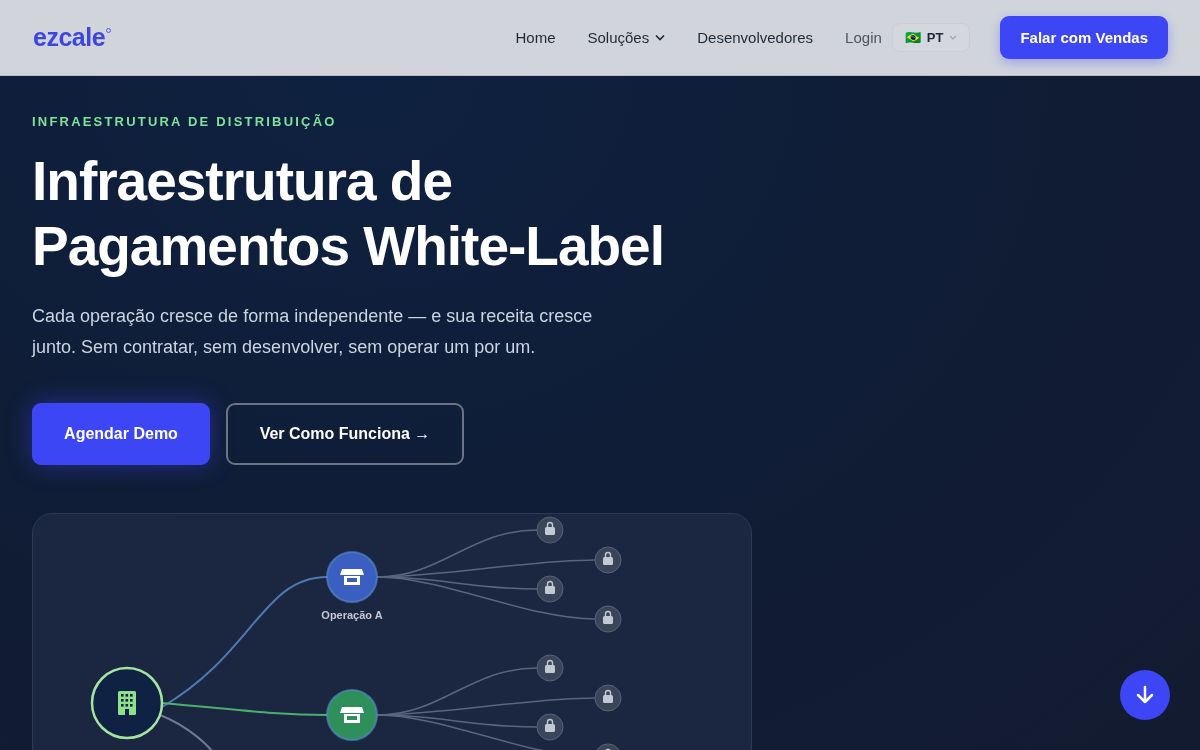 The image size is (1200, 750). What do you see at coordinates (1084, 37) in the screenshot?
I see `contact-sales-button: Falar com Vendas` at bounding box center [1084, 37].